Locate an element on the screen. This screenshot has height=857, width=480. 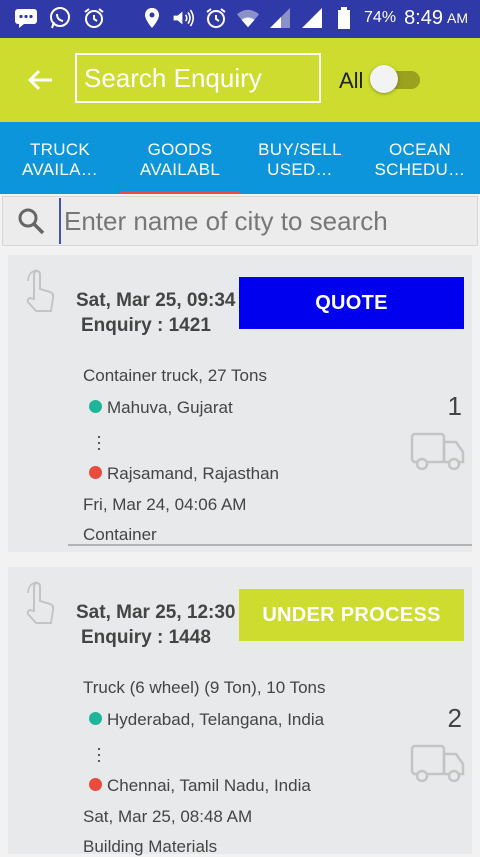
origin-location: Hyderabad, Telangana, India is located at coordinates (216, 719).